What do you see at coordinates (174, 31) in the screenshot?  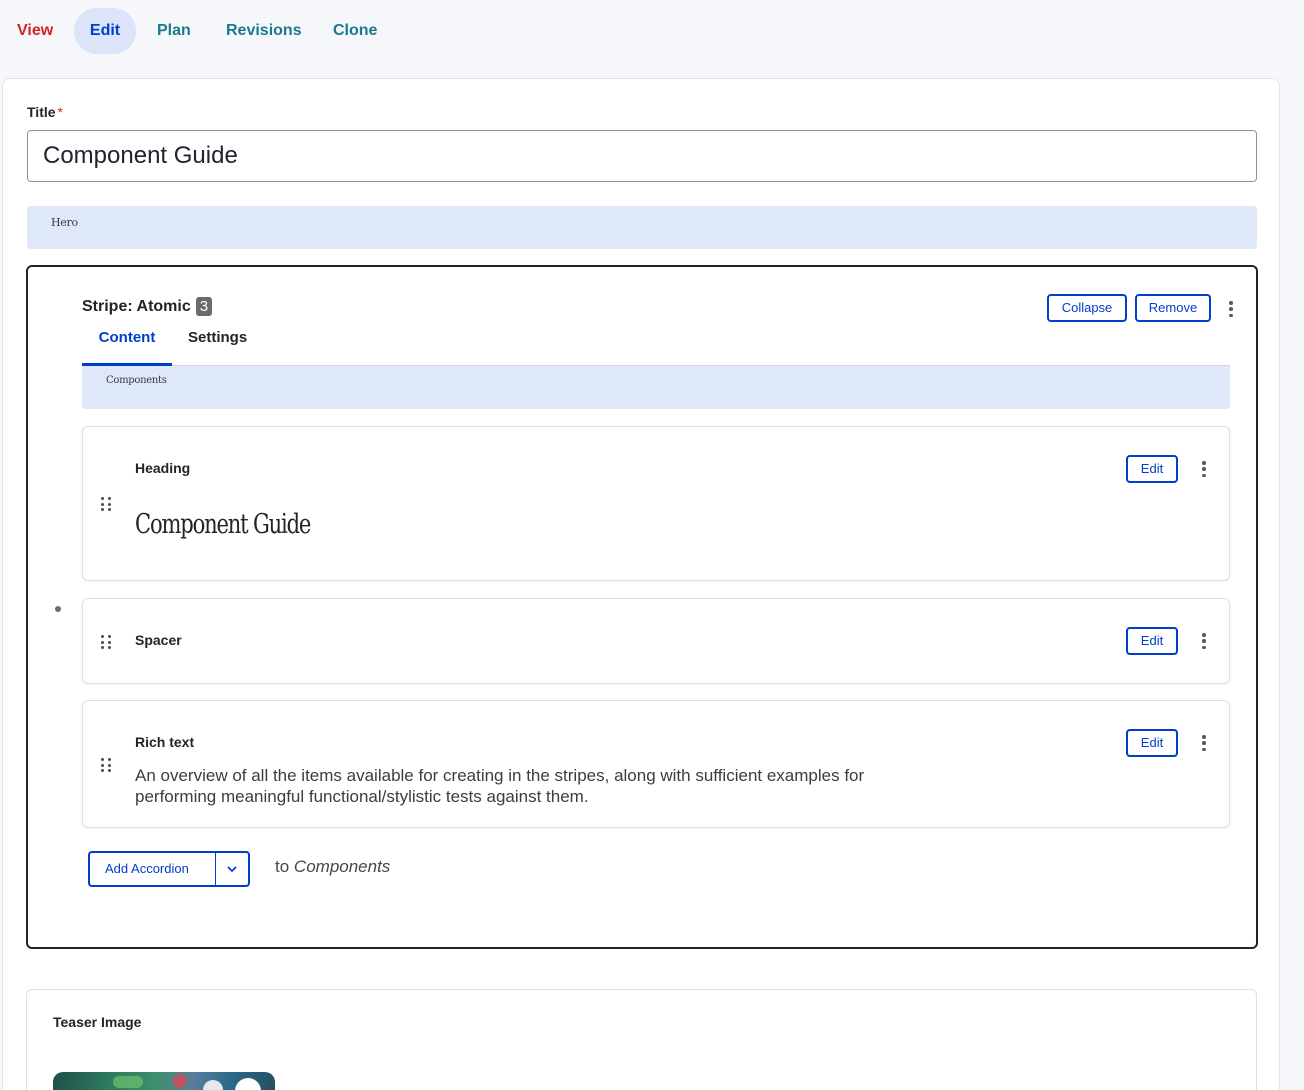 I see `tab-plan: Plan` at bounding box center [174, 31].